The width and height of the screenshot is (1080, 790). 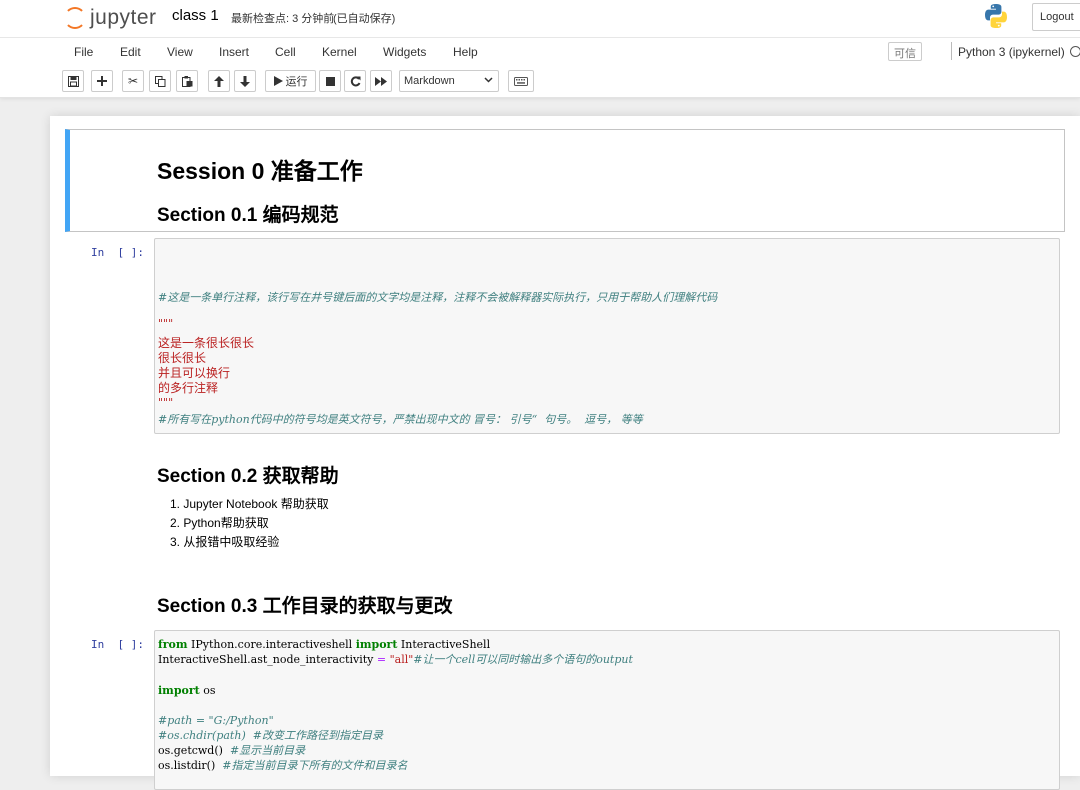 I want to click on list-item: 1. Jupyter Notebook 帮助获取, so click(x=249, y=504).